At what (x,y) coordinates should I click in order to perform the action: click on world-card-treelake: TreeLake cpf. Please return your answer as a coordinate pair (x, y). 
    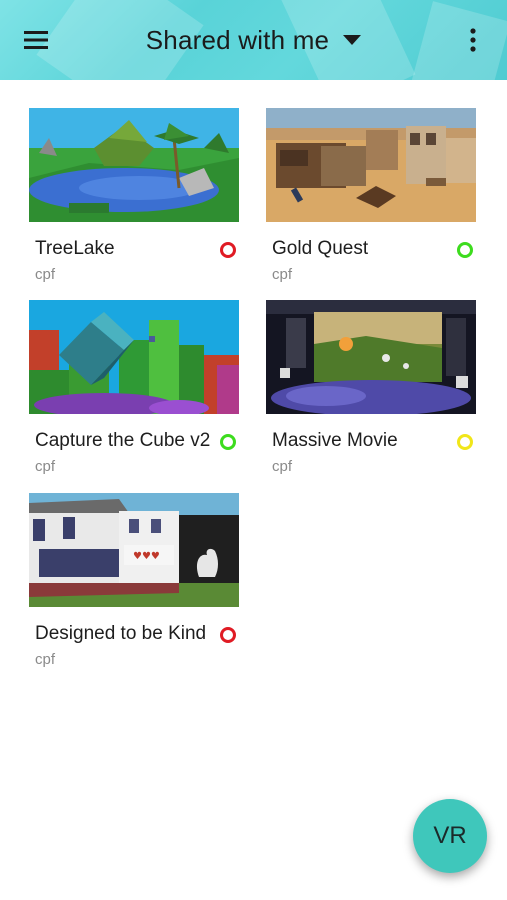
    Looking at the image, I should click on (134, 198).